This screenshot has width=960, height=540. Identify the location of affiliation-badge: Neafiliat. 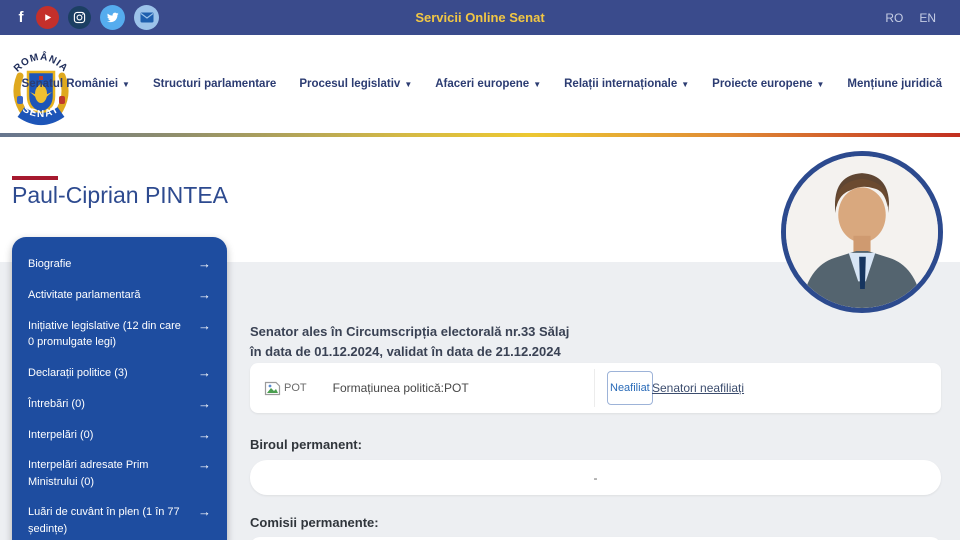
(630, 388).